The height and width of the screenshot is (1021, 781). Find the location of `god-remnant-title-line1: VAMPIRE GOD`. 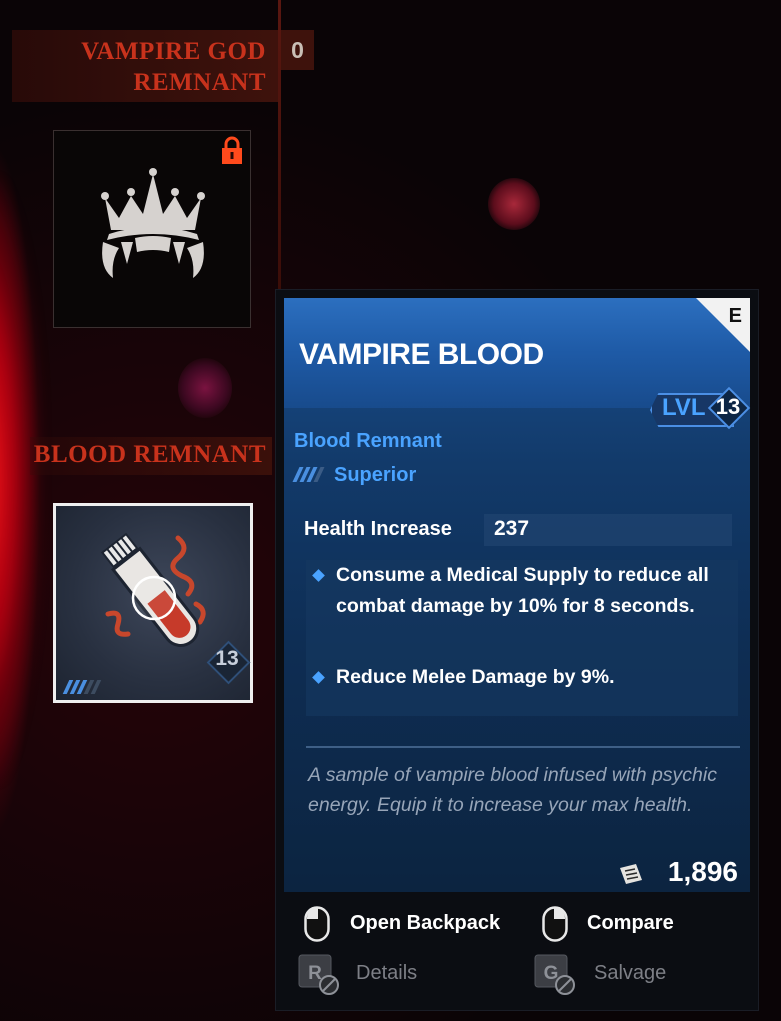

god-remnant-title-line1: VAMPIRE GOD is located at coordinates (173, 51).